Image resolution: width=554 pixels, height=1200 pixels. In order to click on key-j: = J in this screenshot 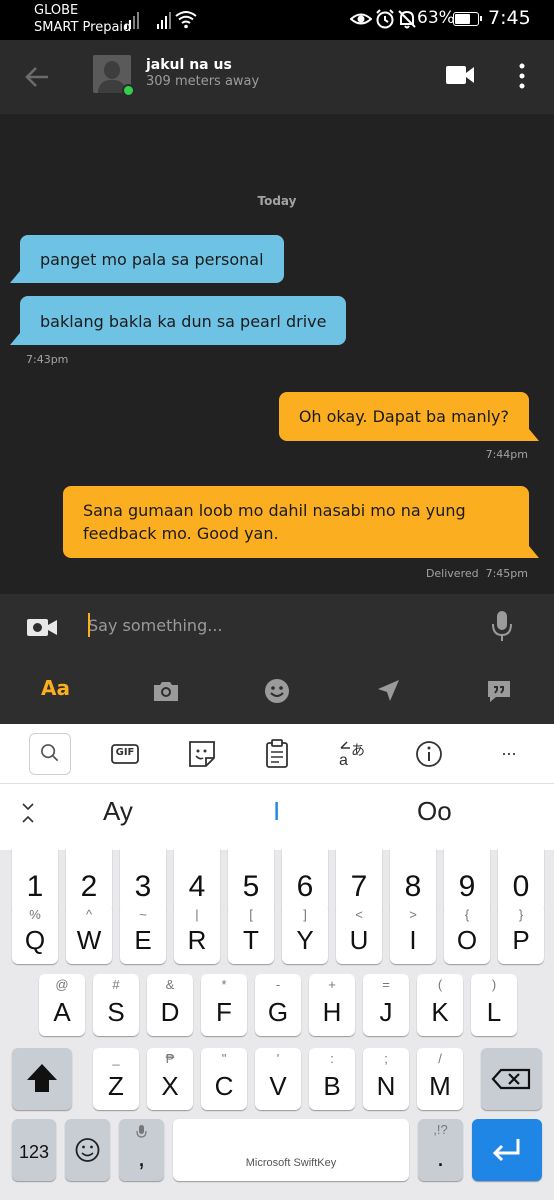, I will do `click(386, 1005)`.